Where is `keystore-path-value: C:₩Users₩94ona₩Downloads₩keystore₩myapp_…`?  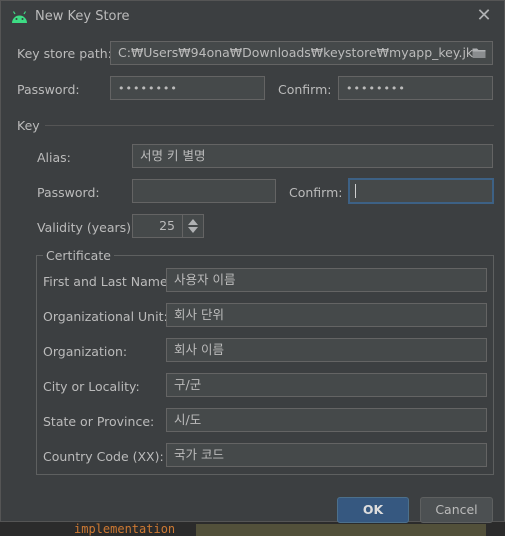 keystore-path-value: C:₩Users₩94ona₩Downloads₩keystore₩myapp_… is located at coordinates (299, 52).